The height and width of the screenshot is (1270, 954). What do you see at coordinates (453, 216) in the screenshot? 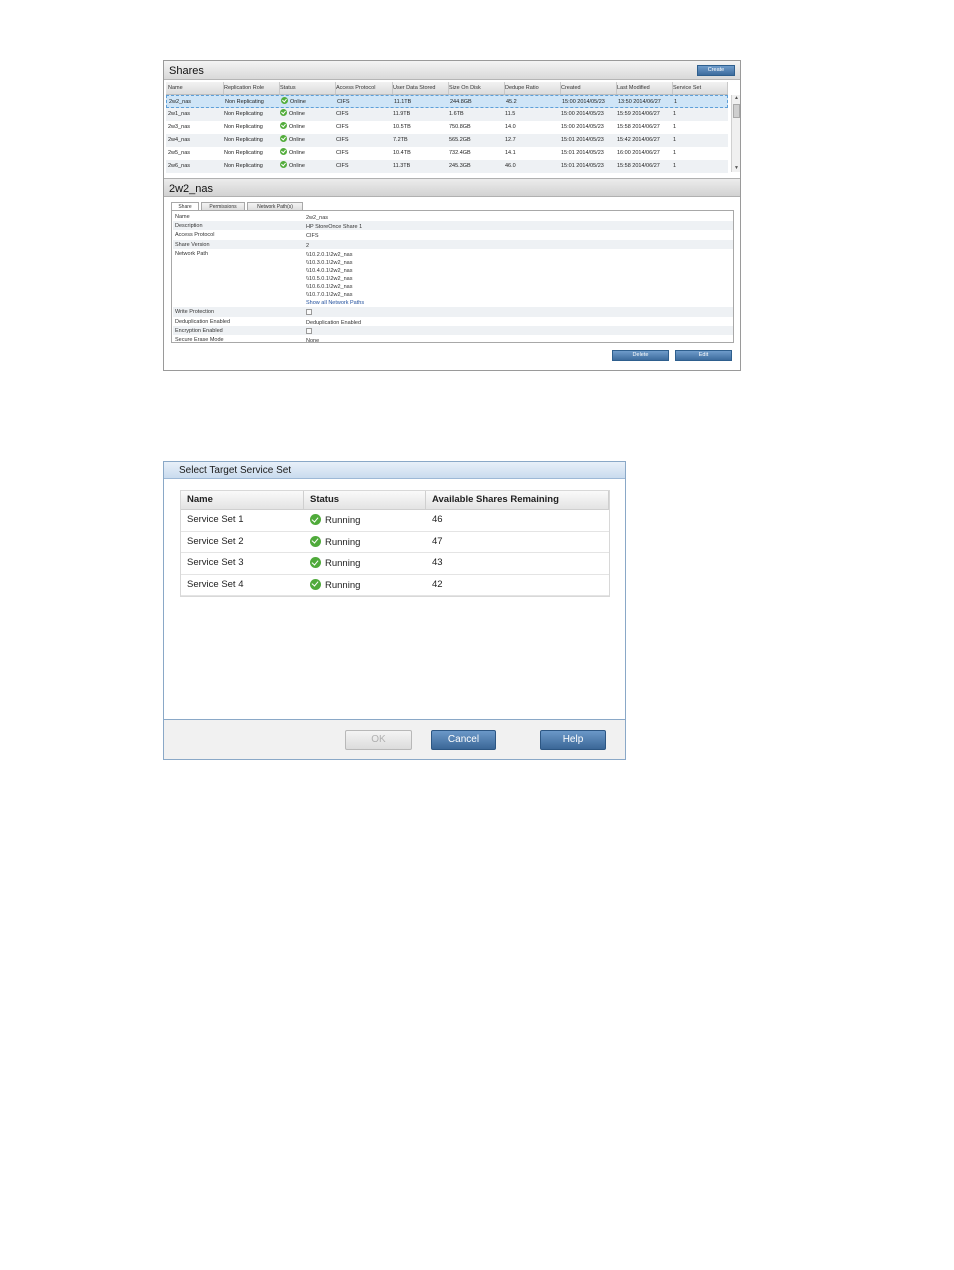
I see `detail-row-name: Name 2w2_nas` at bounding box center [453, 216].